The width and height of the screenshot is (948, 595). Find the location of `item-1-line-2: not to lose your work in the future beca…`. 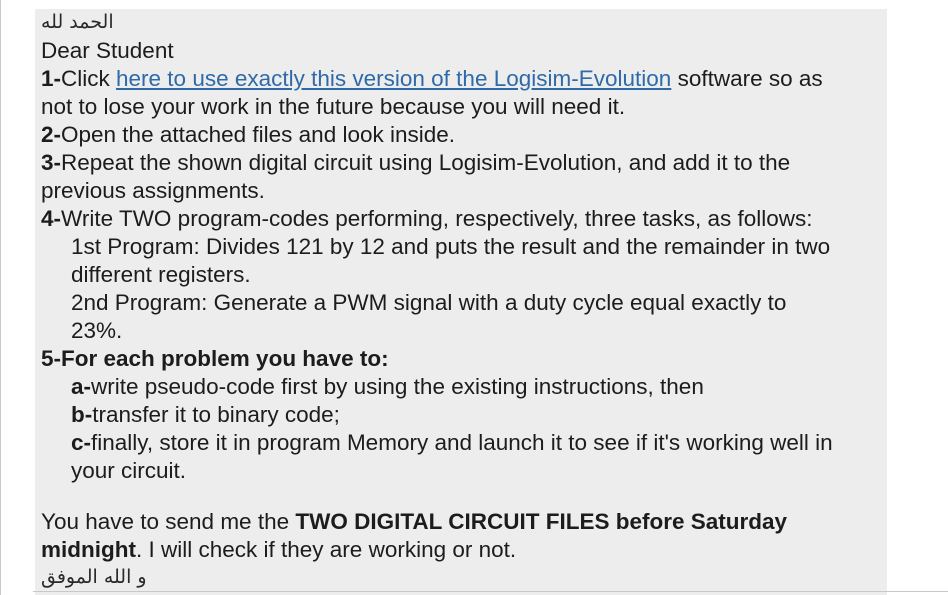

item-1-line-2: not to lose your work in the future beca… is located at coordinates (333, 106).